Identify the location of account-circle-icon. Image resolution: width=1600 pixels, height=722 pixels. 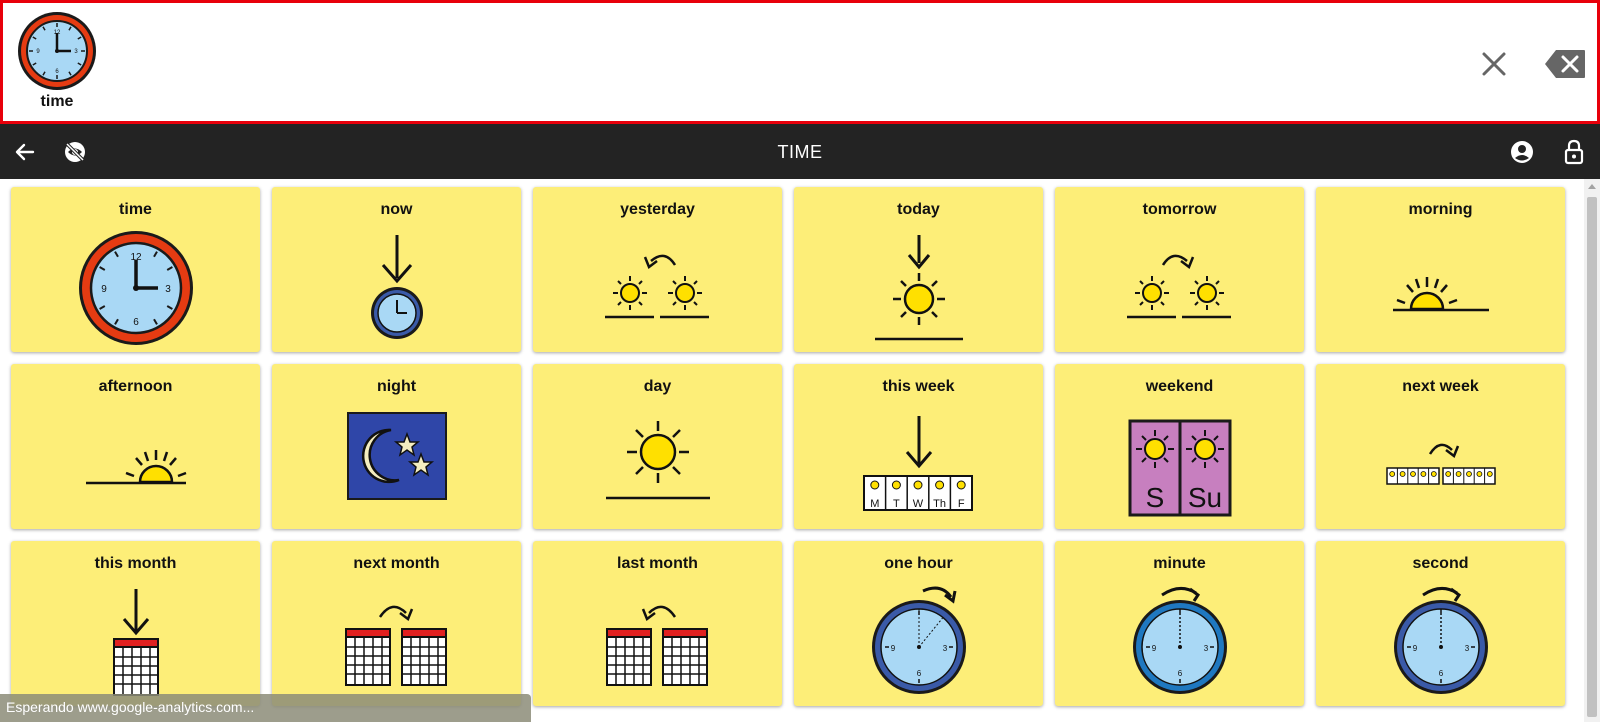
(1522, 152).